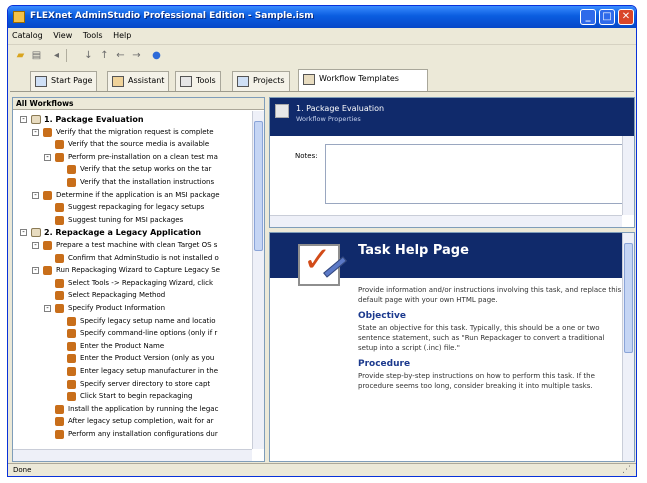 This screenshot has width=647, height=483. Describe the element at coordinates (146, 80) in the screenshot. I see `tab-label: Assistant` at that location.